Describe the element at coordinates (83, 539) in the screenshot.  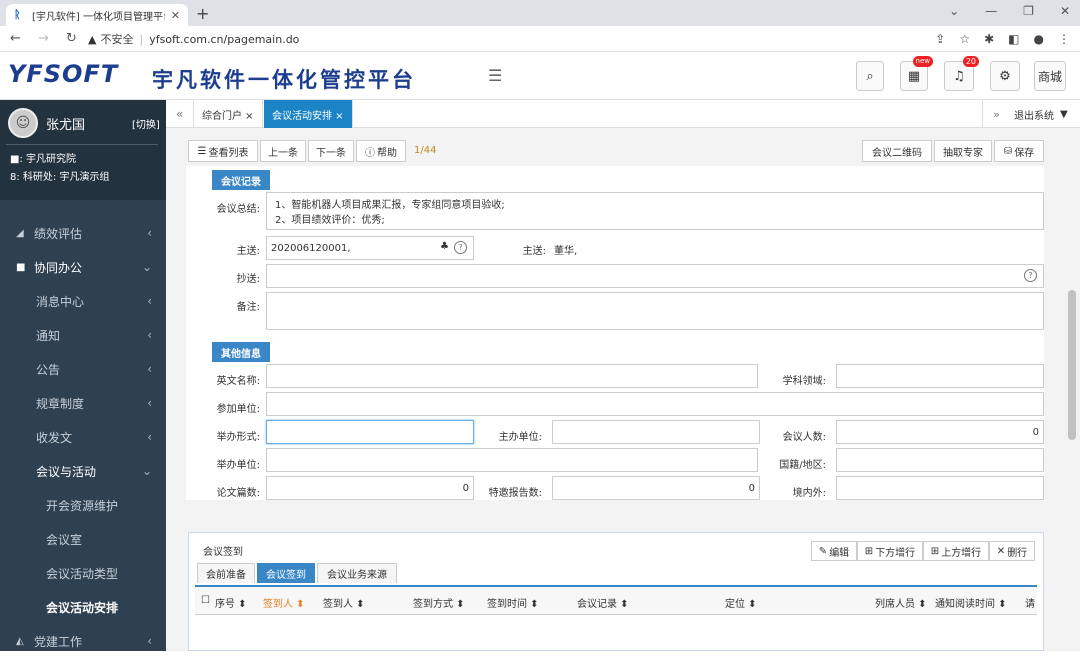
I see `sidebar-item-rooms: 会议室` at that location.